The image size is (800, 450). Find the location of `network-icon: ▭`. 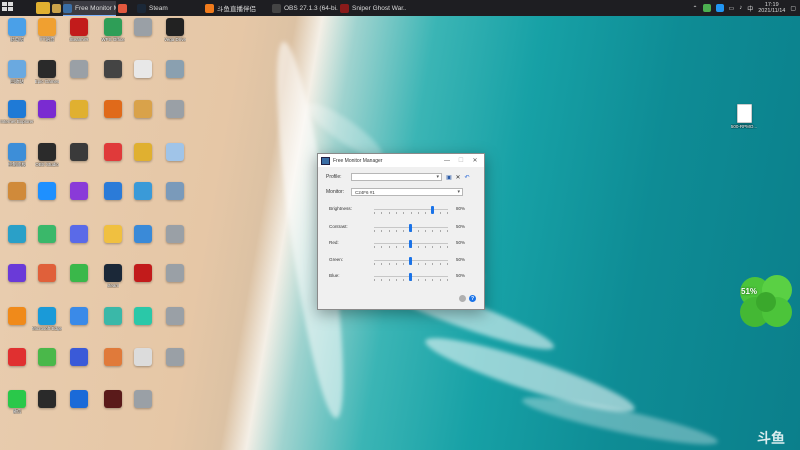

network-icon: ▭ is located at coordinates (732, 8).